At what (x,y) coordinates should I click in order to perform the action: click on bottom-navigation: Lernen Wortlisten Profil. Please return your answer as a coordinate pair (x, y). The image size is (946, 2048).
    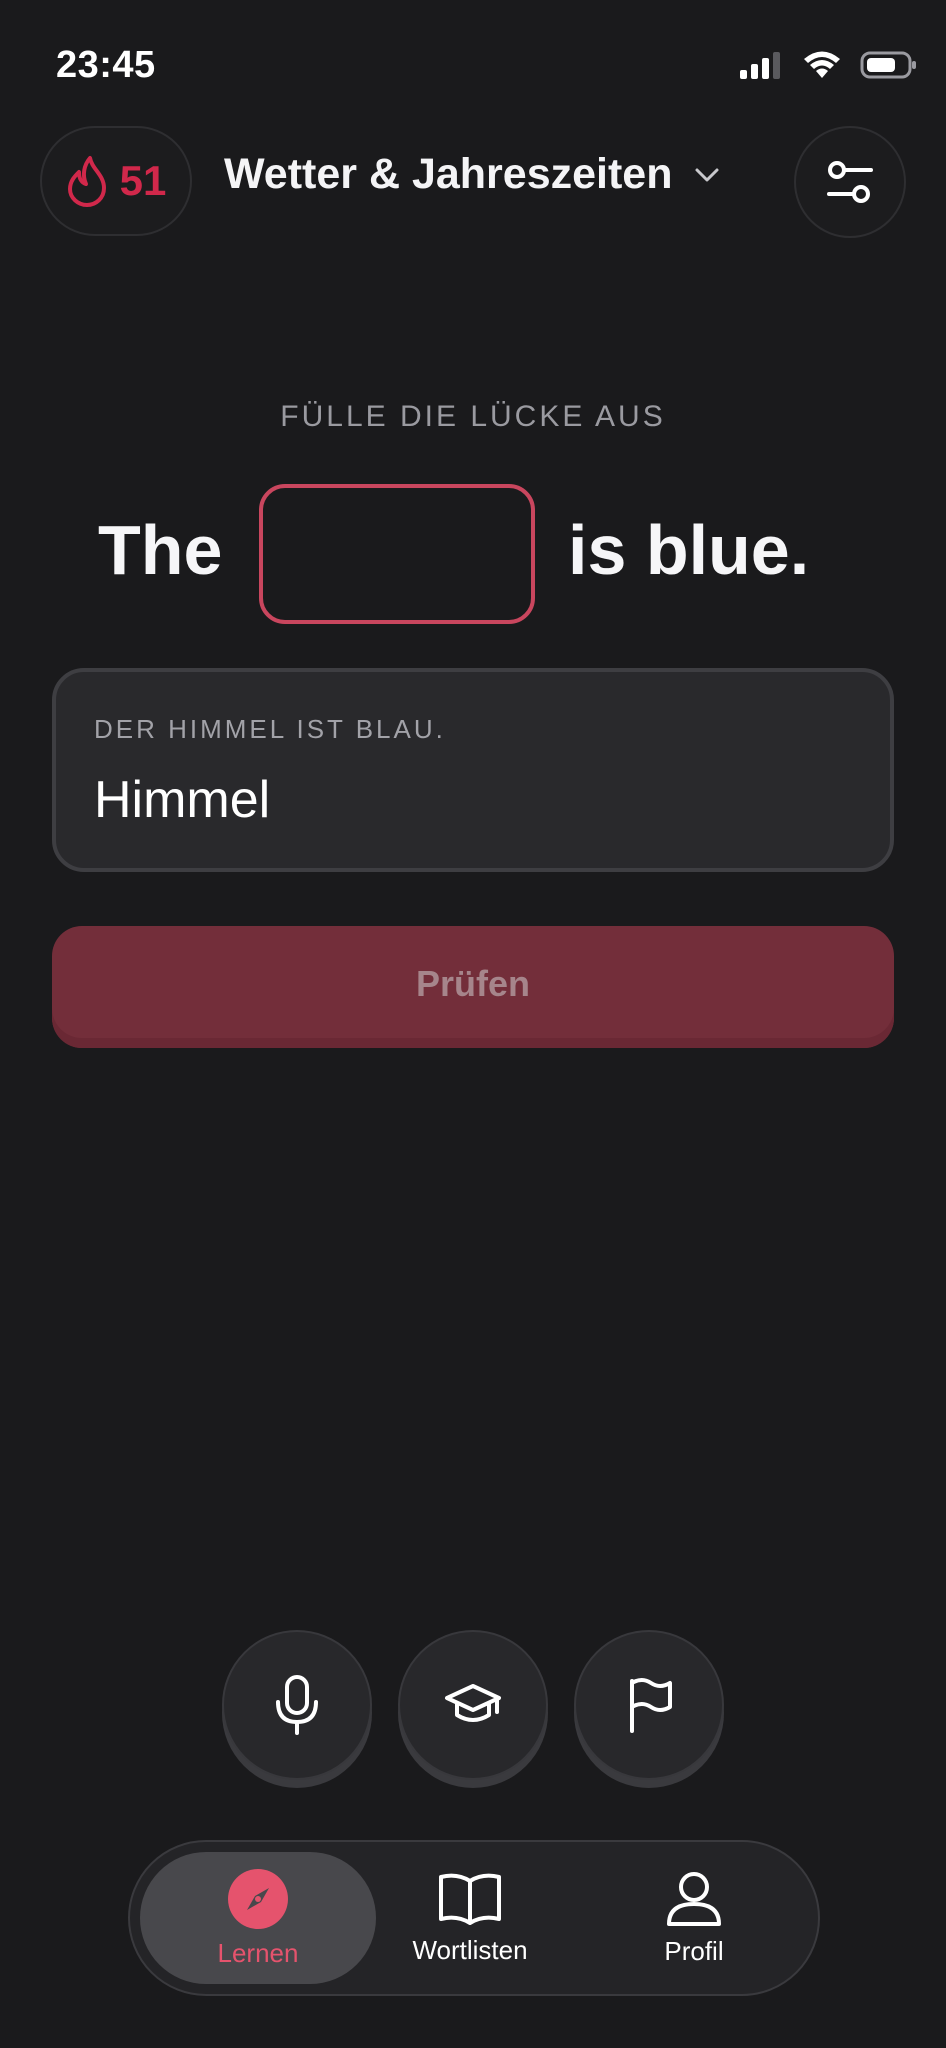
    Looking at the image, I should click on (474, 1918).